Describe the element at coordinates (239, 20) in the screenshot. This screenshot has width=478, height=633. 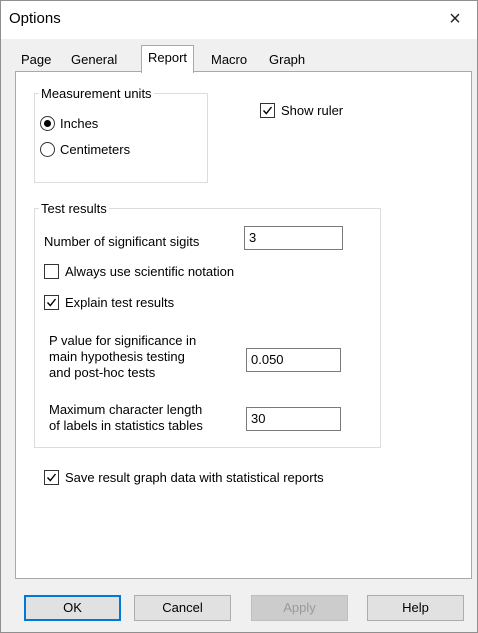
I see `title-bar: Options ×` at that location.